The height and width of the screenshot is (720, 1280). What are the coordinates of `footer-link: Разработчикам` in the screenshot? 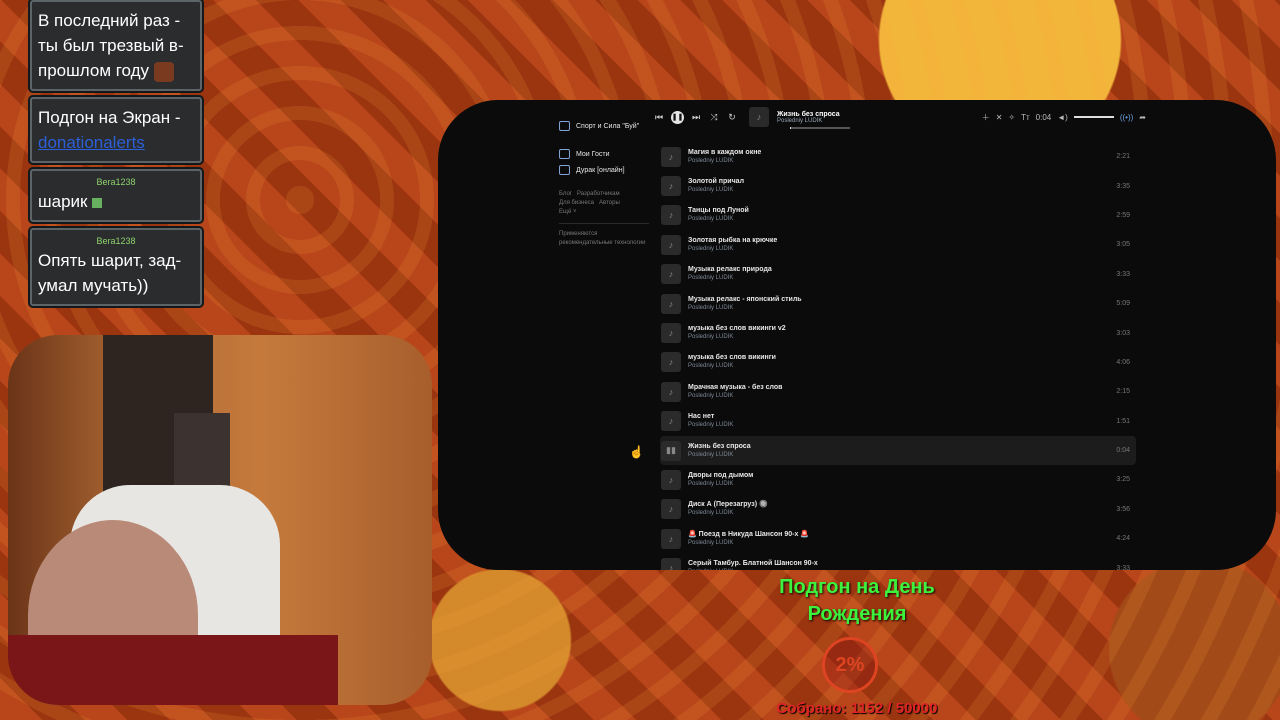 It's located at (598, 194).